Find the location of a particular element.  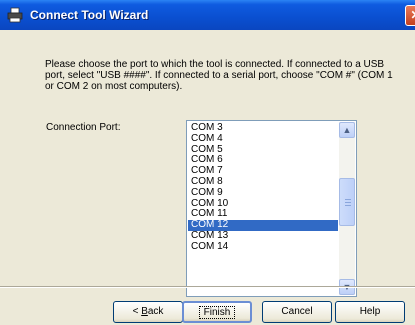

title-bar: Connect Tool Wizard ✕ is located at coordinates (207, 15).